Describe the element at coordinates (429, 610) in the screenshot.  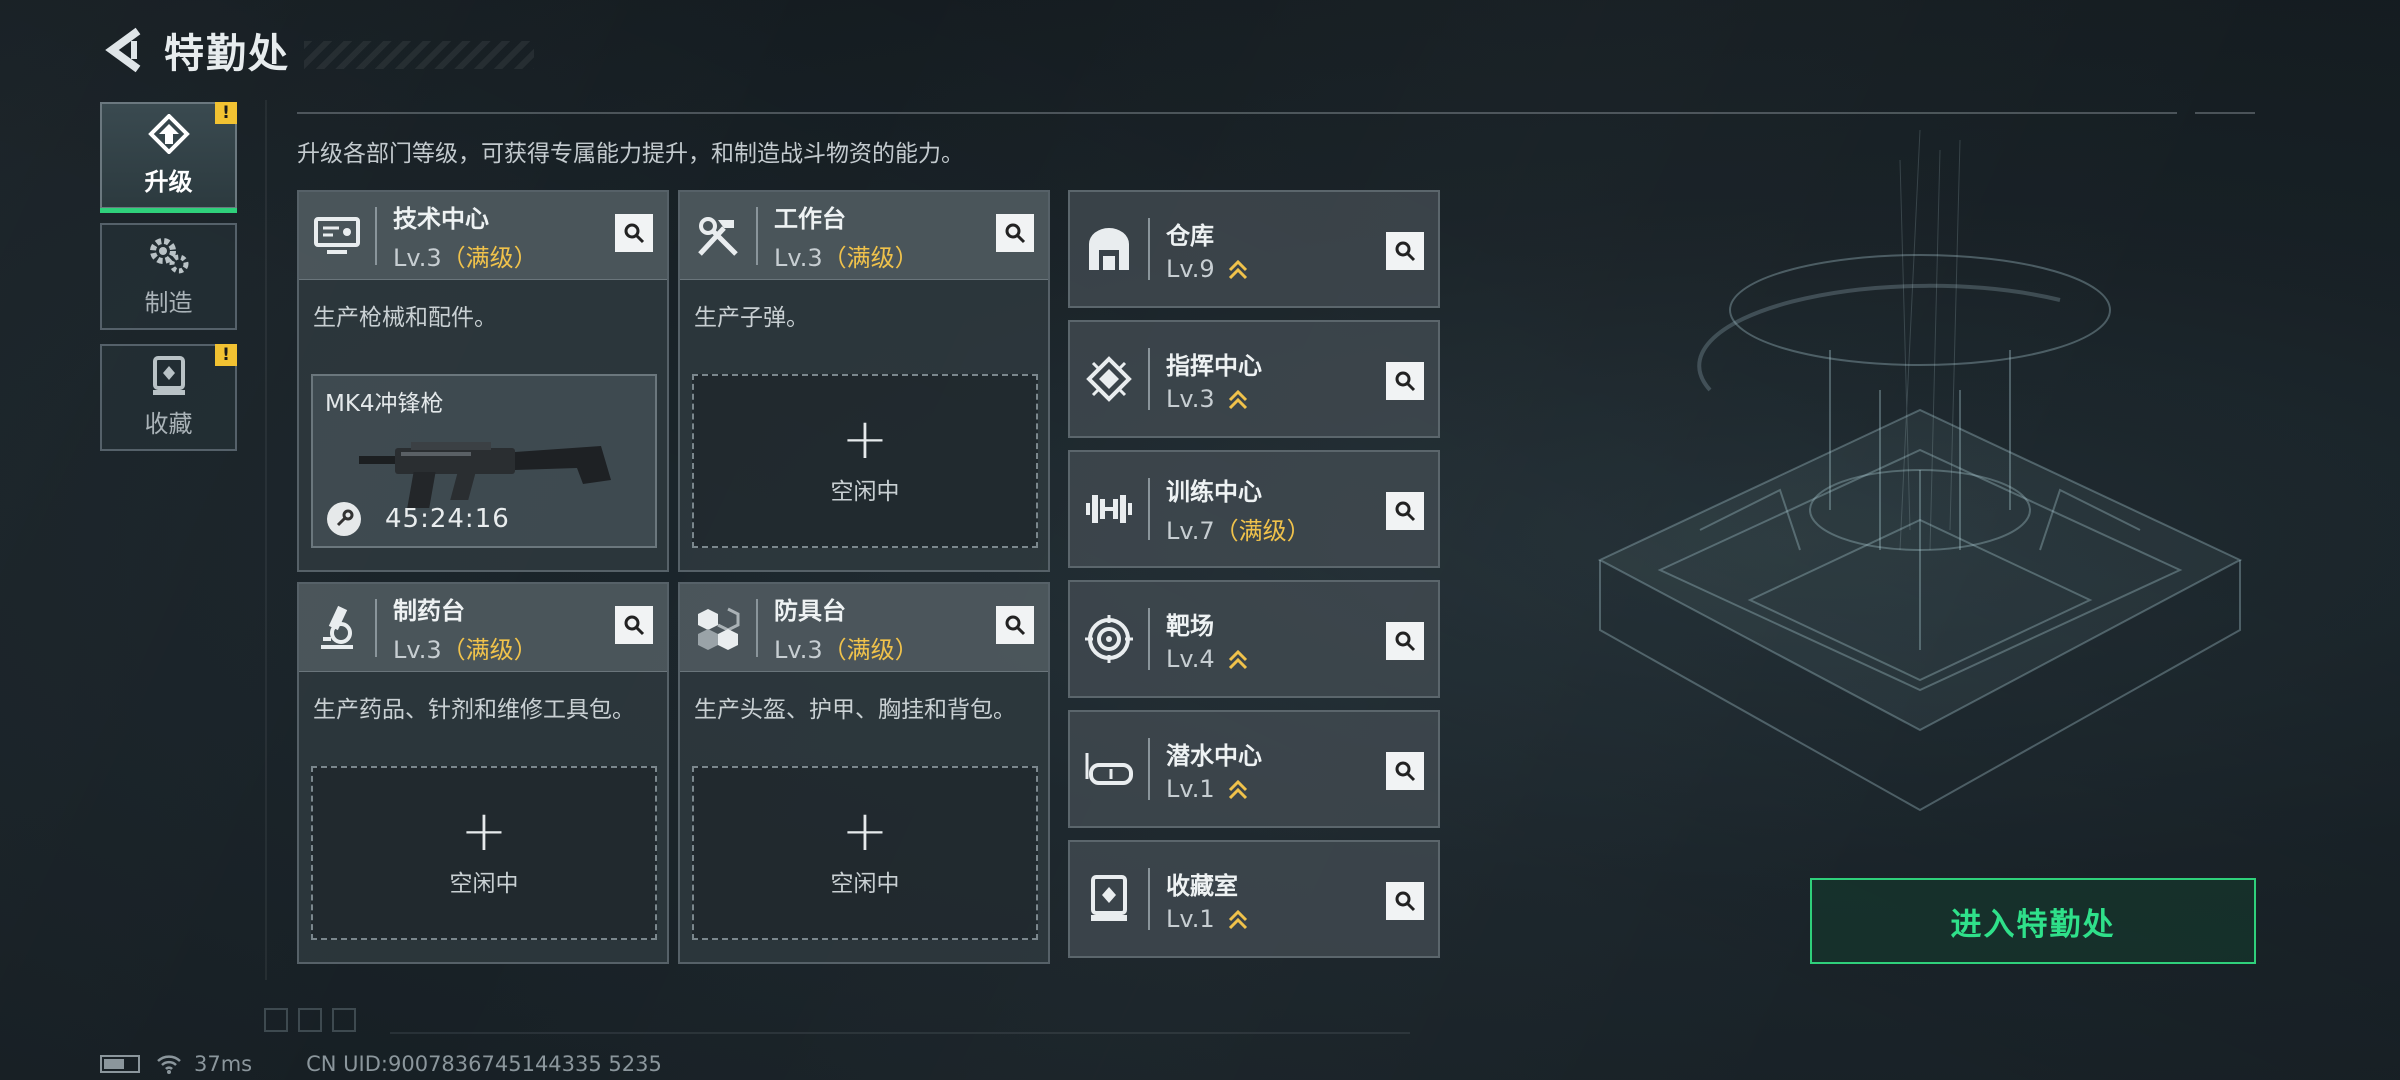
I see `card-title: 制药台` at that location.